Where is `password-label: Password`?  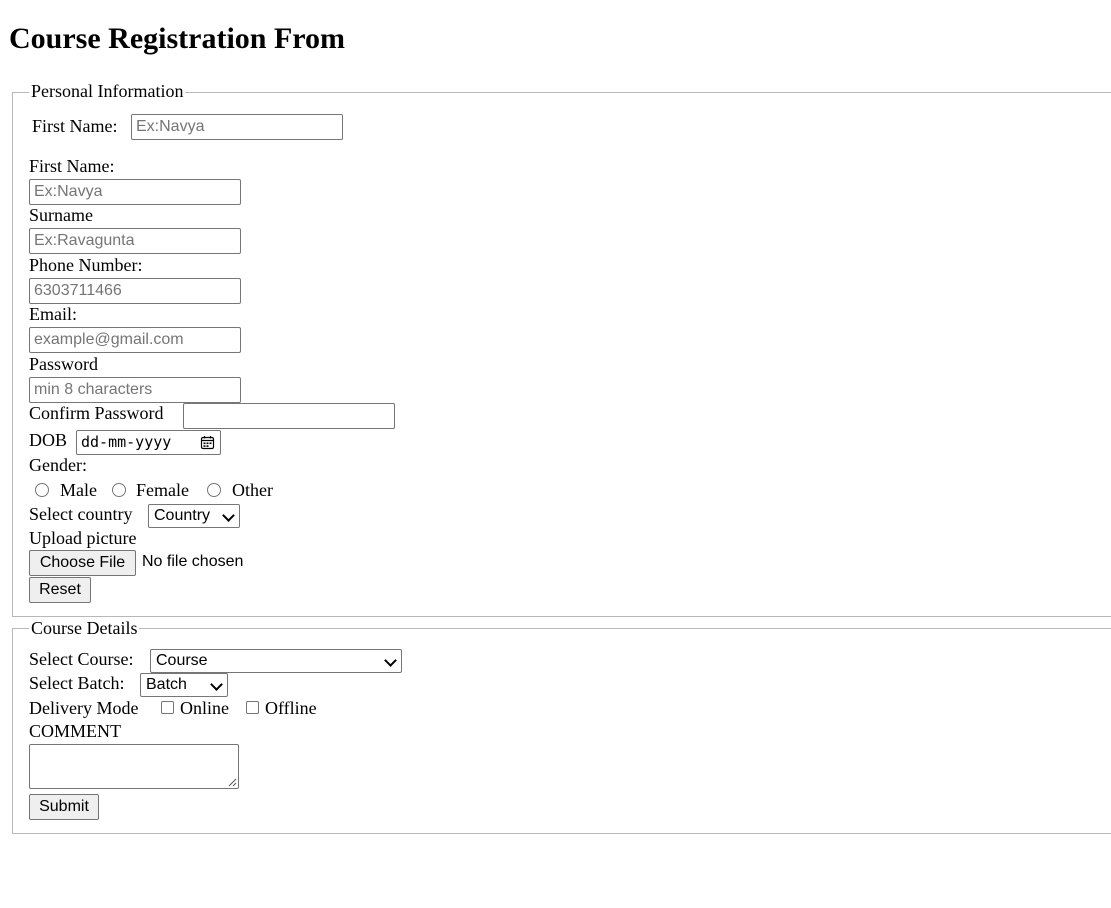
password-label: Password is located at coordinates (64, 364).